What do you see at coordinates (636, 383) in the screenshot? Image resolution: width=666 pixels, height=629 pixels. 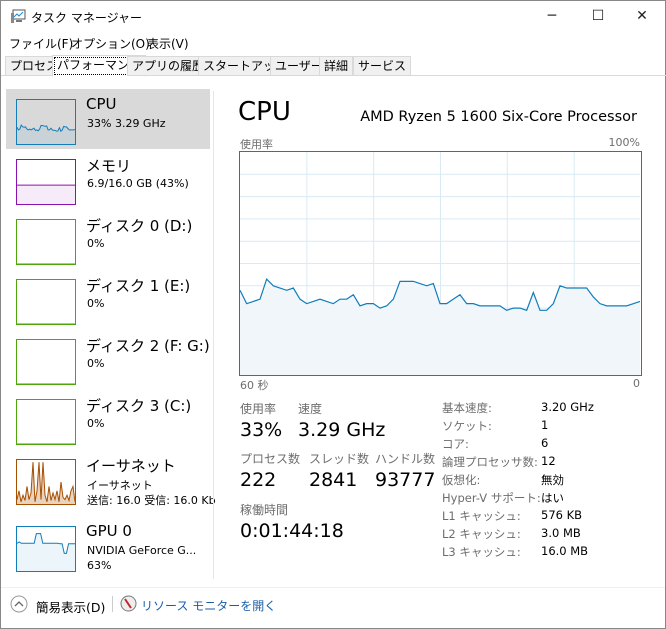 I see `graph-min: 0` at bounding box center [636, 383].